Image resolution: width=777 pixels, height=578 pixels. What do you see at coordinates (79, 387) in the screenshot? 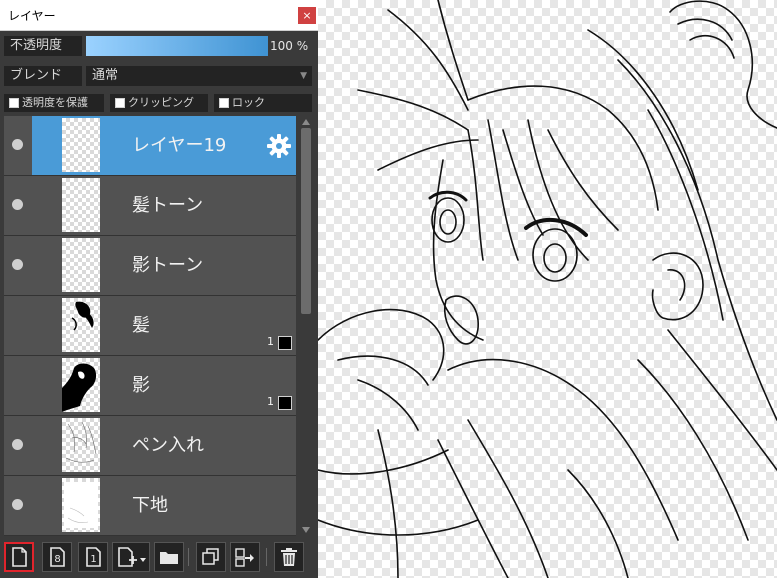
I see `shadow-thumbnail-art` at bounding box center [79, 387].